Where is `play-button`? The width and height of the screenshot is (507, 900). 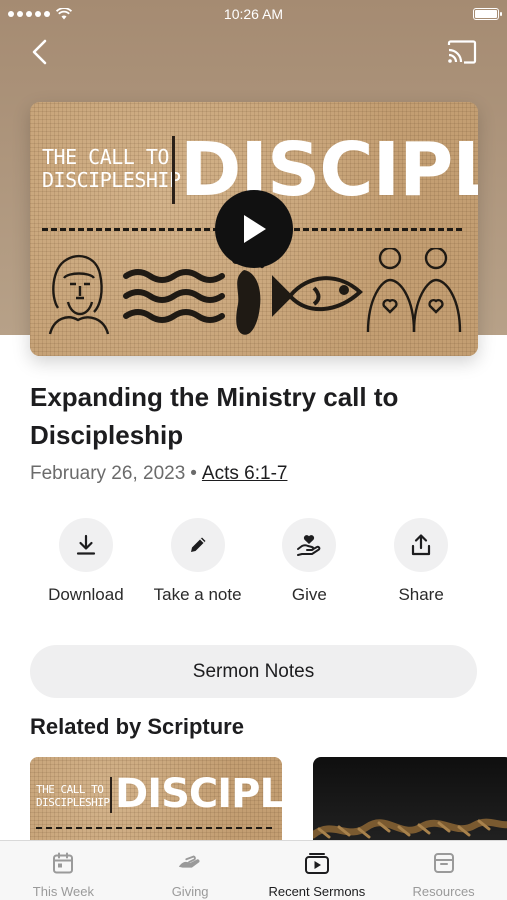
play-button is located at coordinates (254, 229).